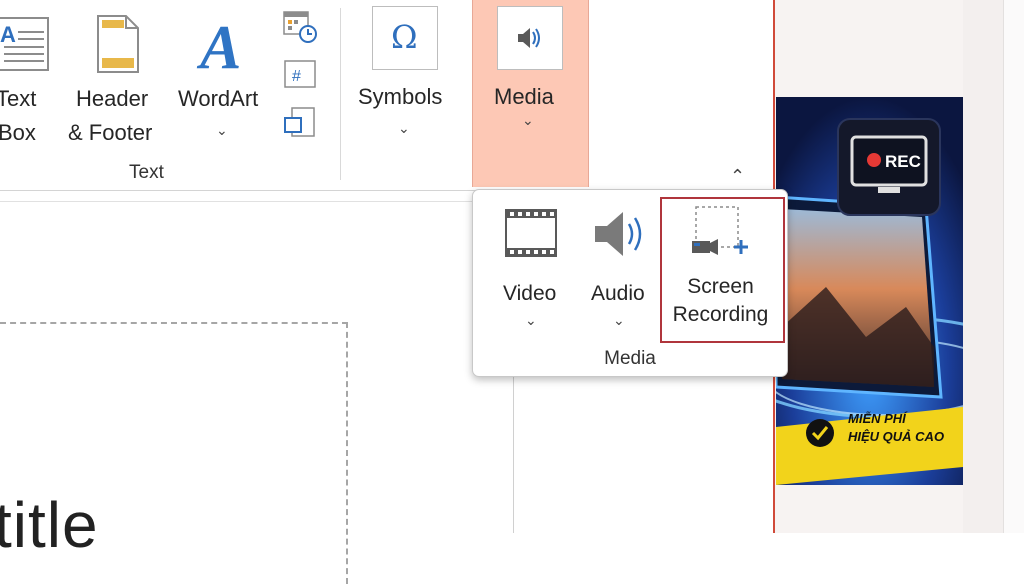  What do you see at coordinates (896, 436) in the screenshot?
I see `promo-line-2: HIỆU QUẢ CAO` at bounding box center [896, 436].